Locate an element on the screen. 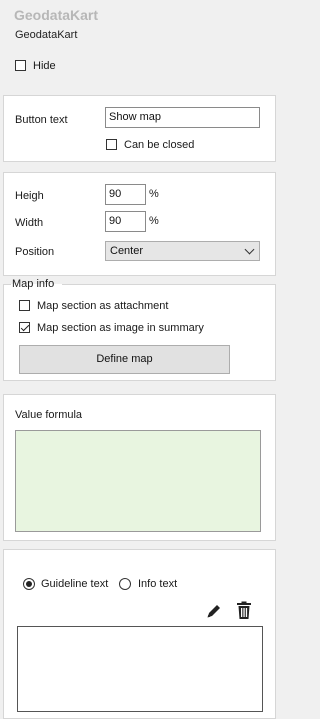 Image resolution: width=320 pixels, height=719 pixels. position-select: Center is located at coordinates (182, 251).